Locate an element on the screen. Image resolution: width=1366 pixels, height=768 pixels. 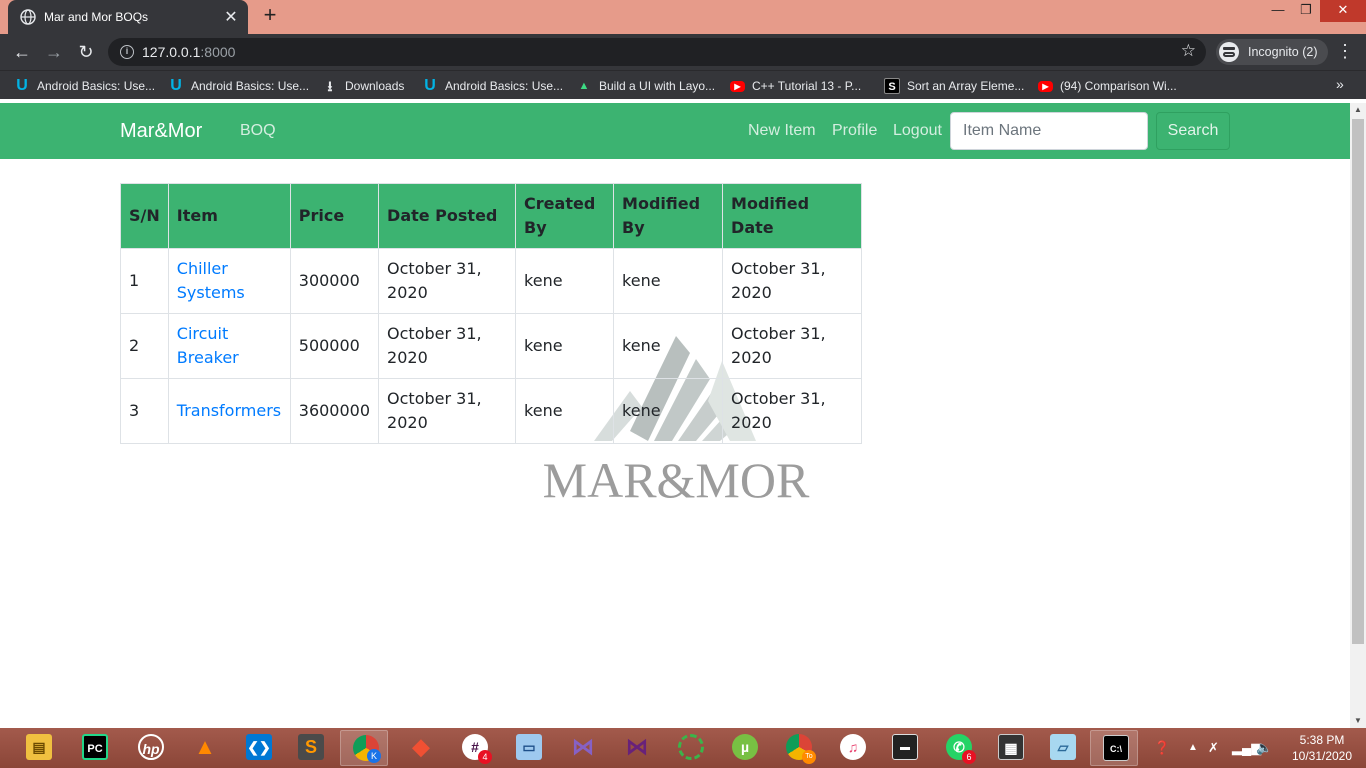
taskbar-vscode: ❮❯ is located at coordinates (258, 748).